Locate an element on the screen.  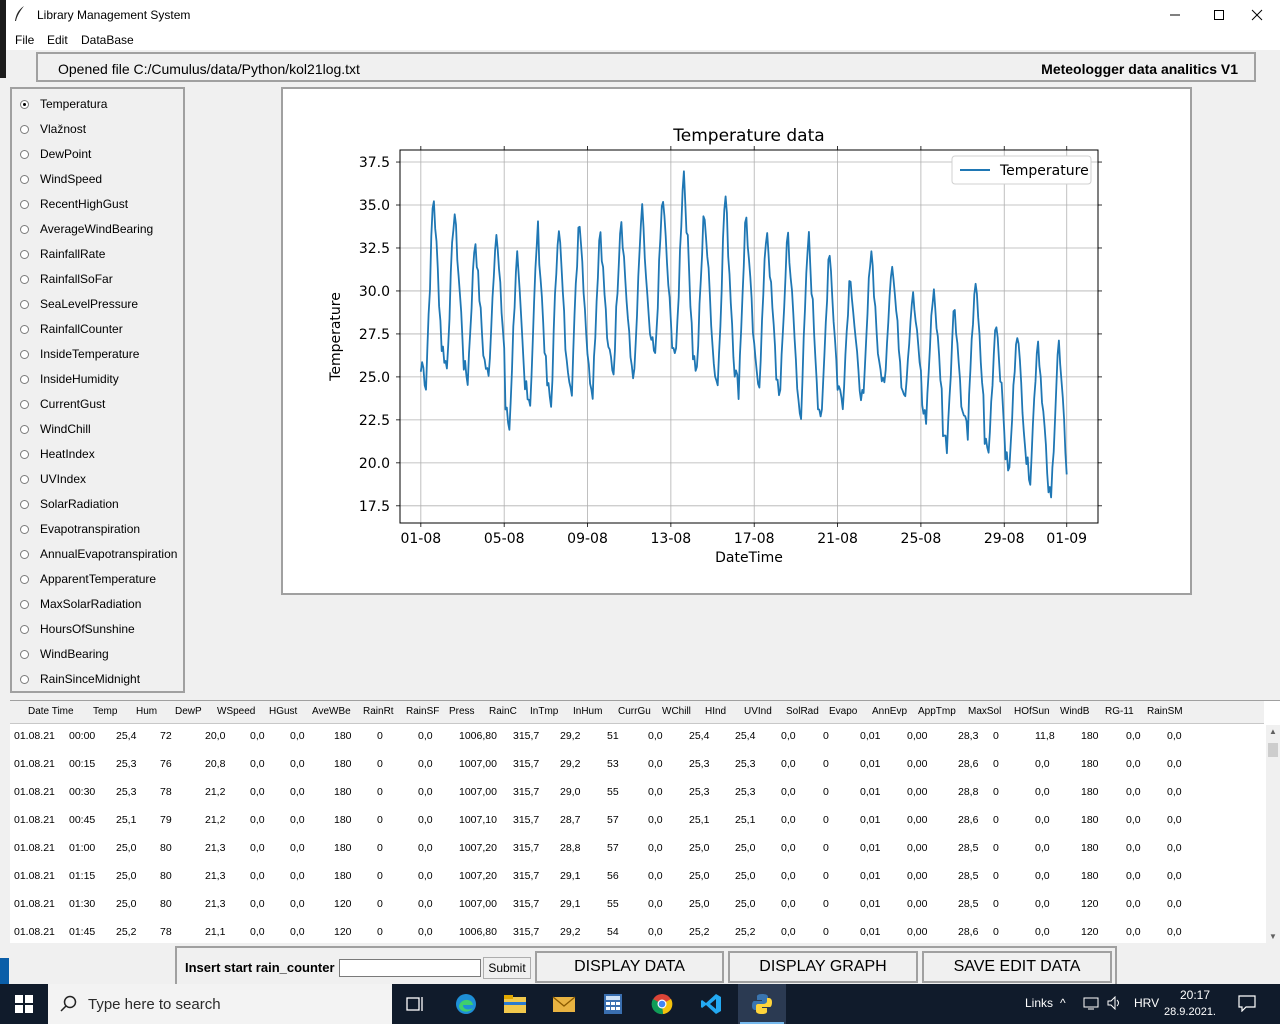
network-icon is located at coordinates (1091, 1004).